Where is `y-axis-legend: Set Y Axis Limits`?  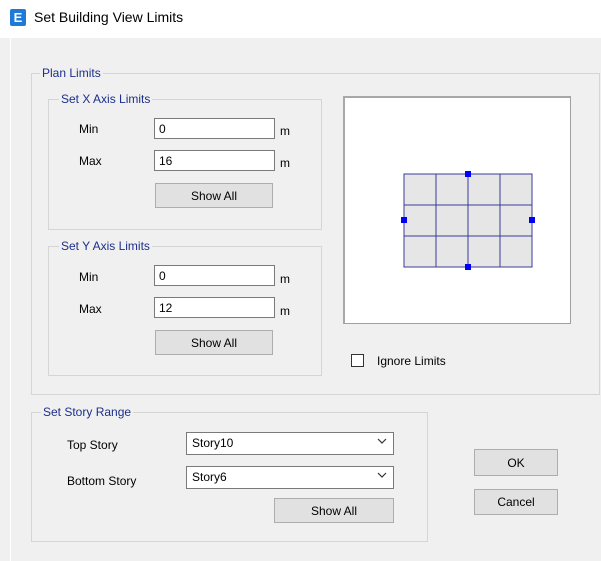
y-axis-legend: Set Y Axis Limits is located at coordinates (105, 246).